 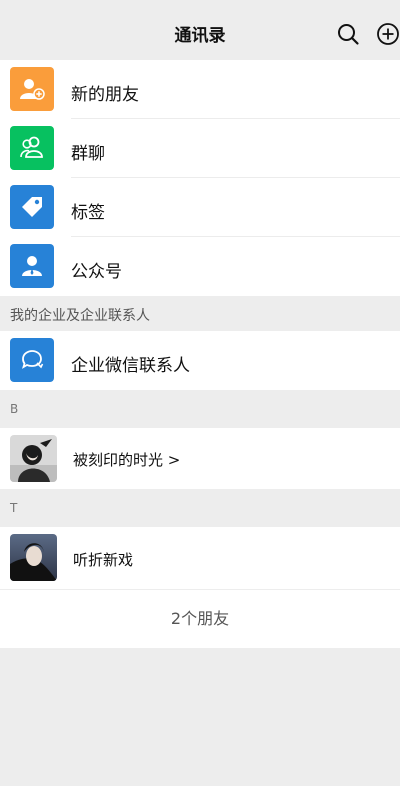 I want to click on friend-count: 2个朋友, so click(x=200, y=619).